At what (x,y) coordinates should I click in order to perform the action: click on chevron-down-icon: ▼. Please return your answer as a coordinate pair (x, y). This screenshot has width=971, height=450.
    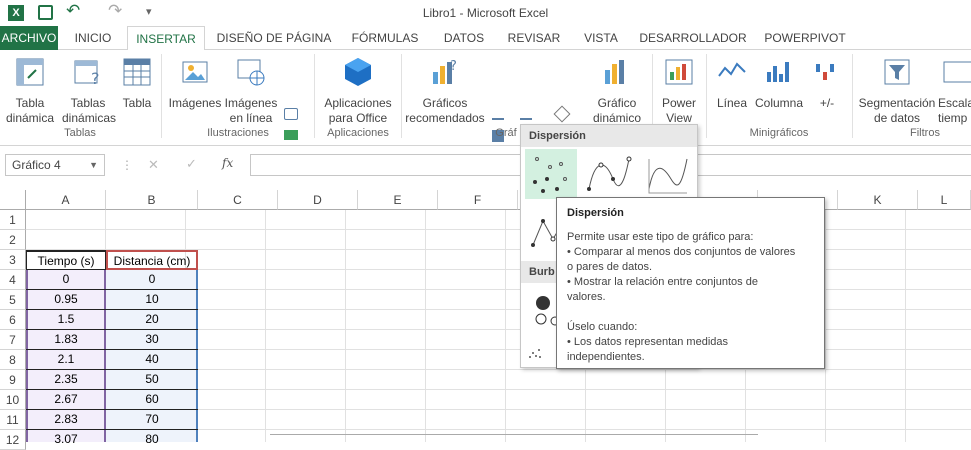
    Looking at the image, I should click on (93, 165).